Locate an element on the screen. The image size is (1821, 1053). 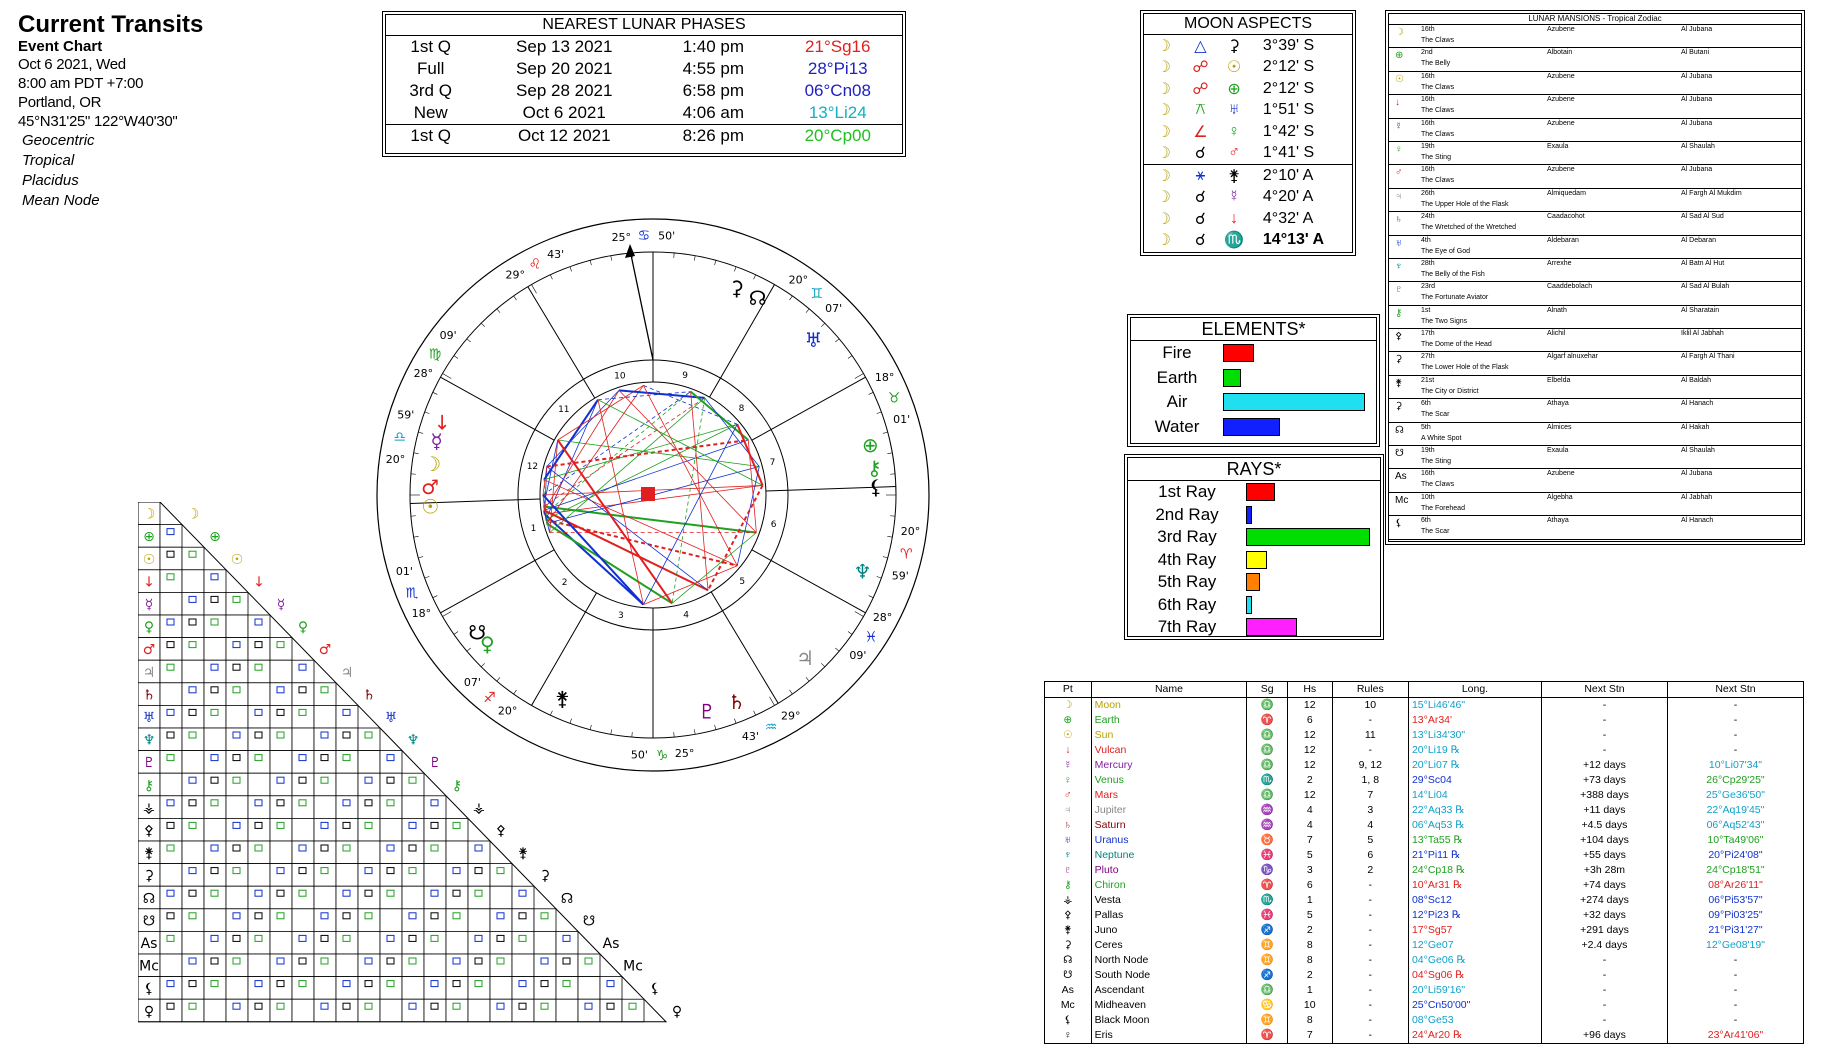
house-cusp-line is located at coordinates (497, 408).